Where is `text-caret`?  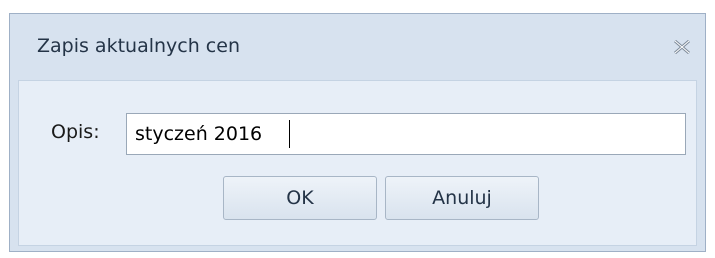 text-caret is located at coordinates (289, 134).